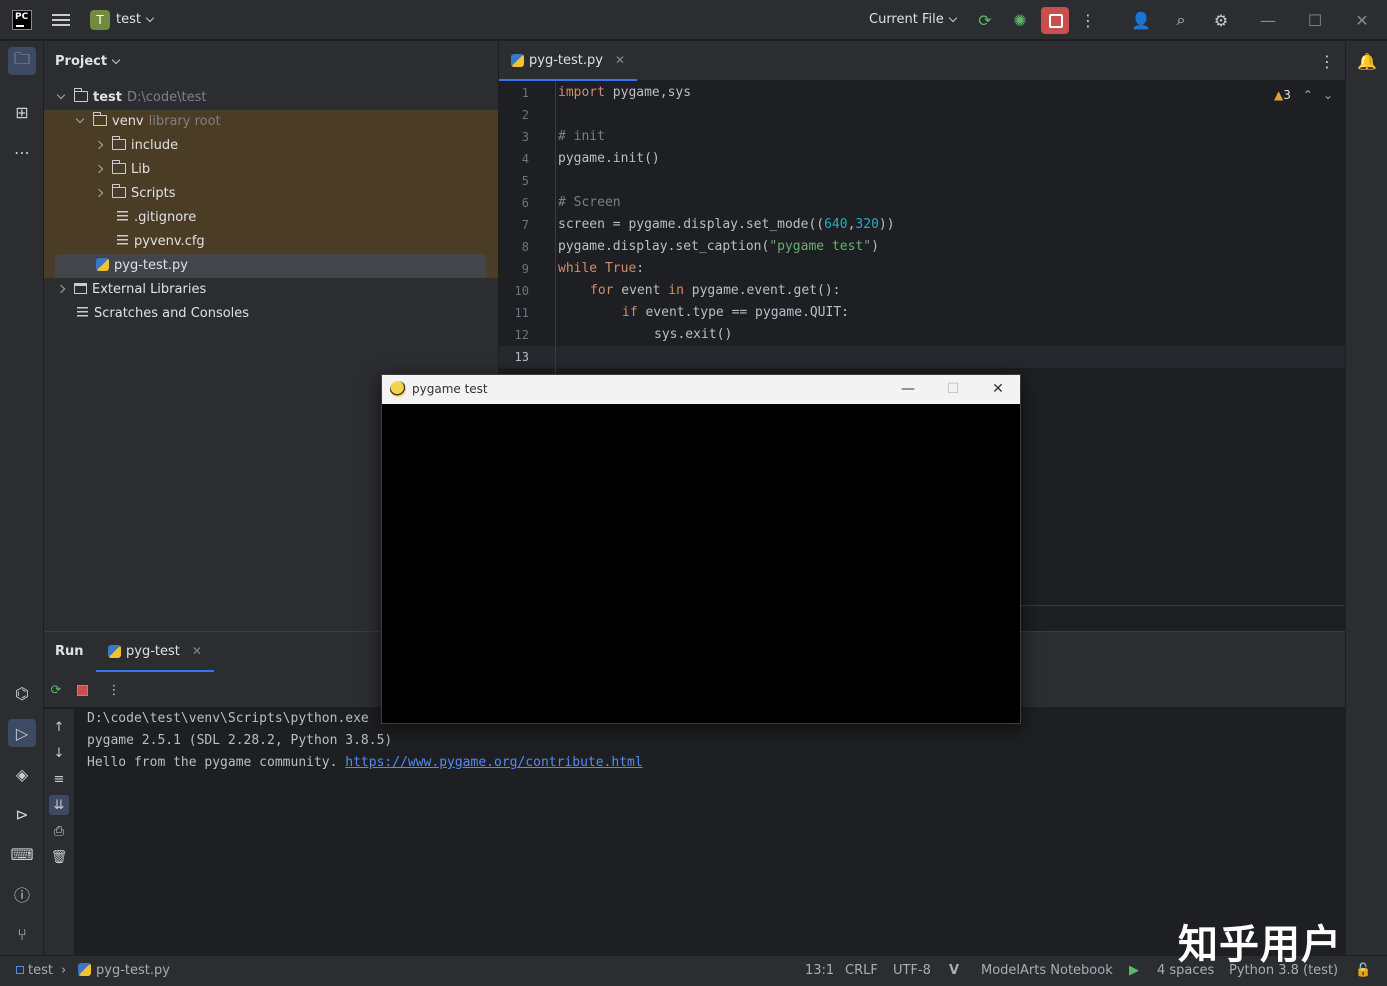 The width and height of the screenshot is (1387, 986). What do you see at coordinates (100, 20) in the screenshot?
I see `project-badge: T` at bounding box center [100, 20].